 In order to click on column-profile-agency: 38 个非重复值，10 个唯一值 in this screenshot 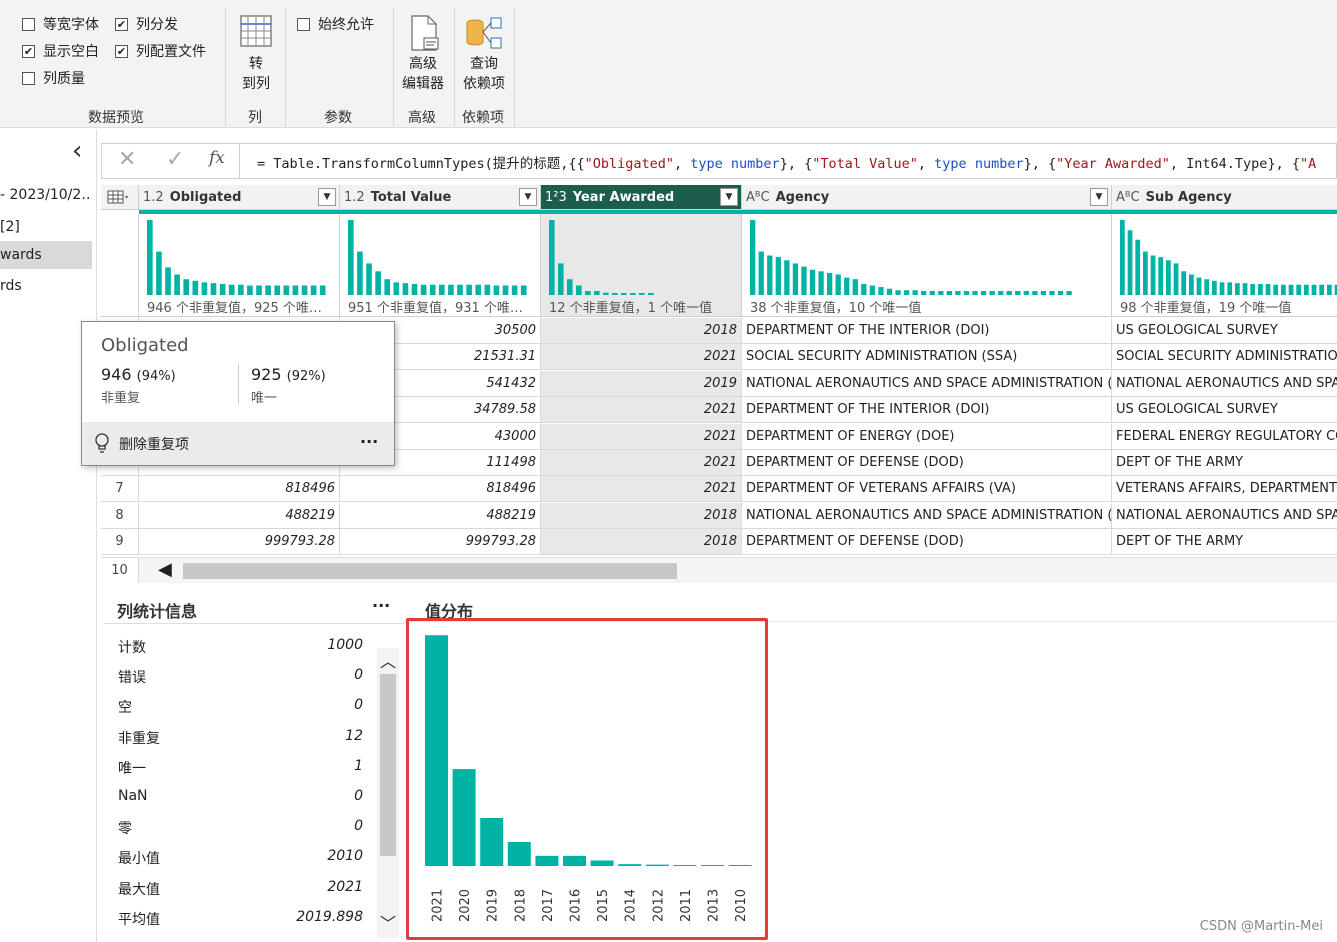, I will do `click(927, 265)`.